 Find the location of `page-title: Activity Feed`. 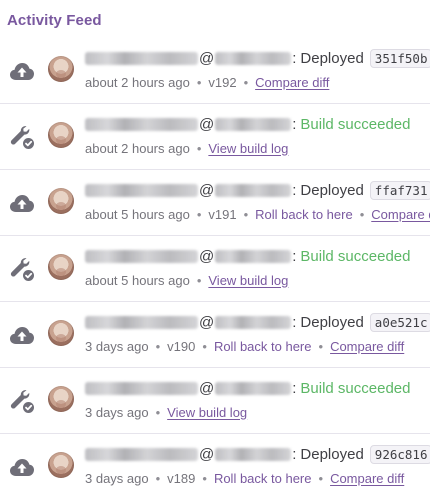

page-title: Activity Feed is located at coordinates (54, 20).